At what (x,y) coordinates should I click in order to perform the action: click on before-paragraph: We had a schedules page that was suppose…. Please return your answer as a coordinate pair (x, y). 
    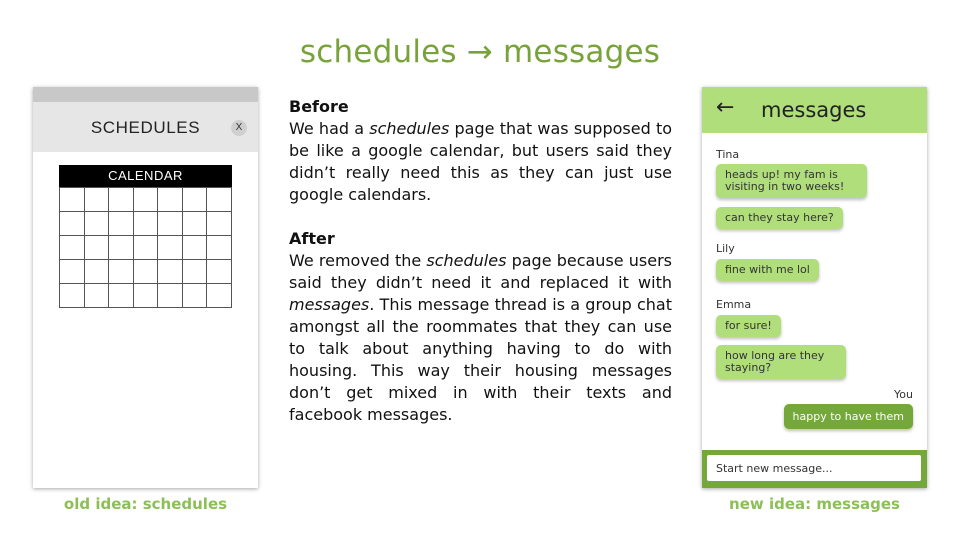
    Looking at the image, I should click on (480, 162).